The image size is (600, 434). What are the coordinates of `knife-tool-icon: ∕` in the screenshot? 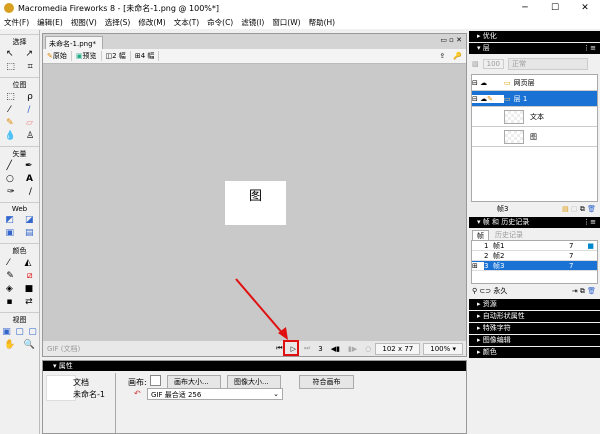 It's located at (30, 192).